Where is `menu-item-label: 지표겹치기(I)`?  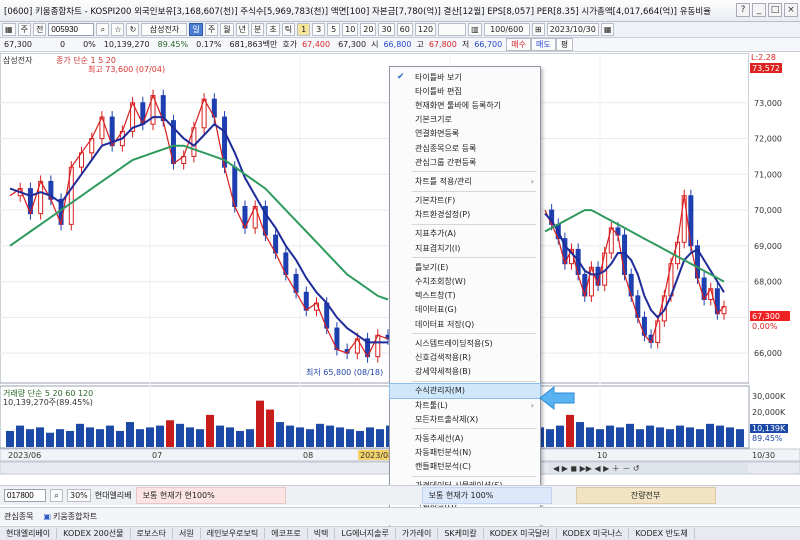 menu-item-label: 지표겹치기(I) is located at coordinates (438, 248).